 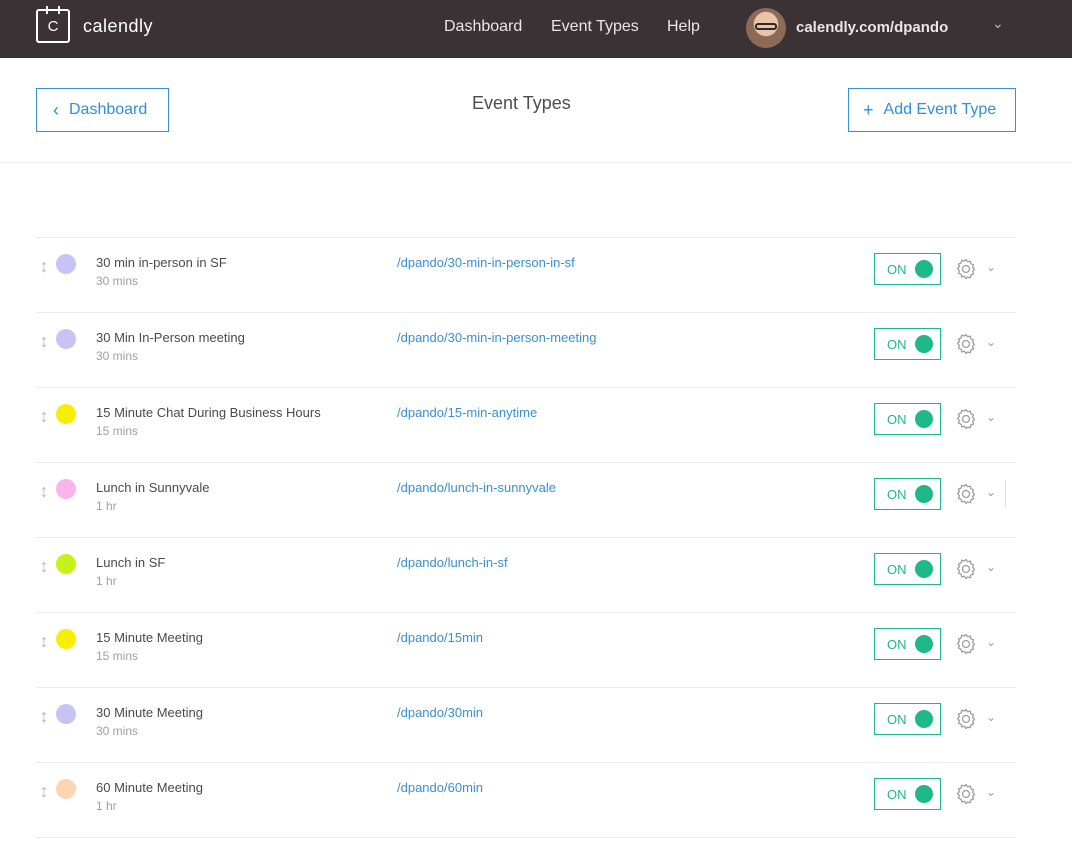 I want to click on event-name: Lunch in SF, so click(x=130, y=562).